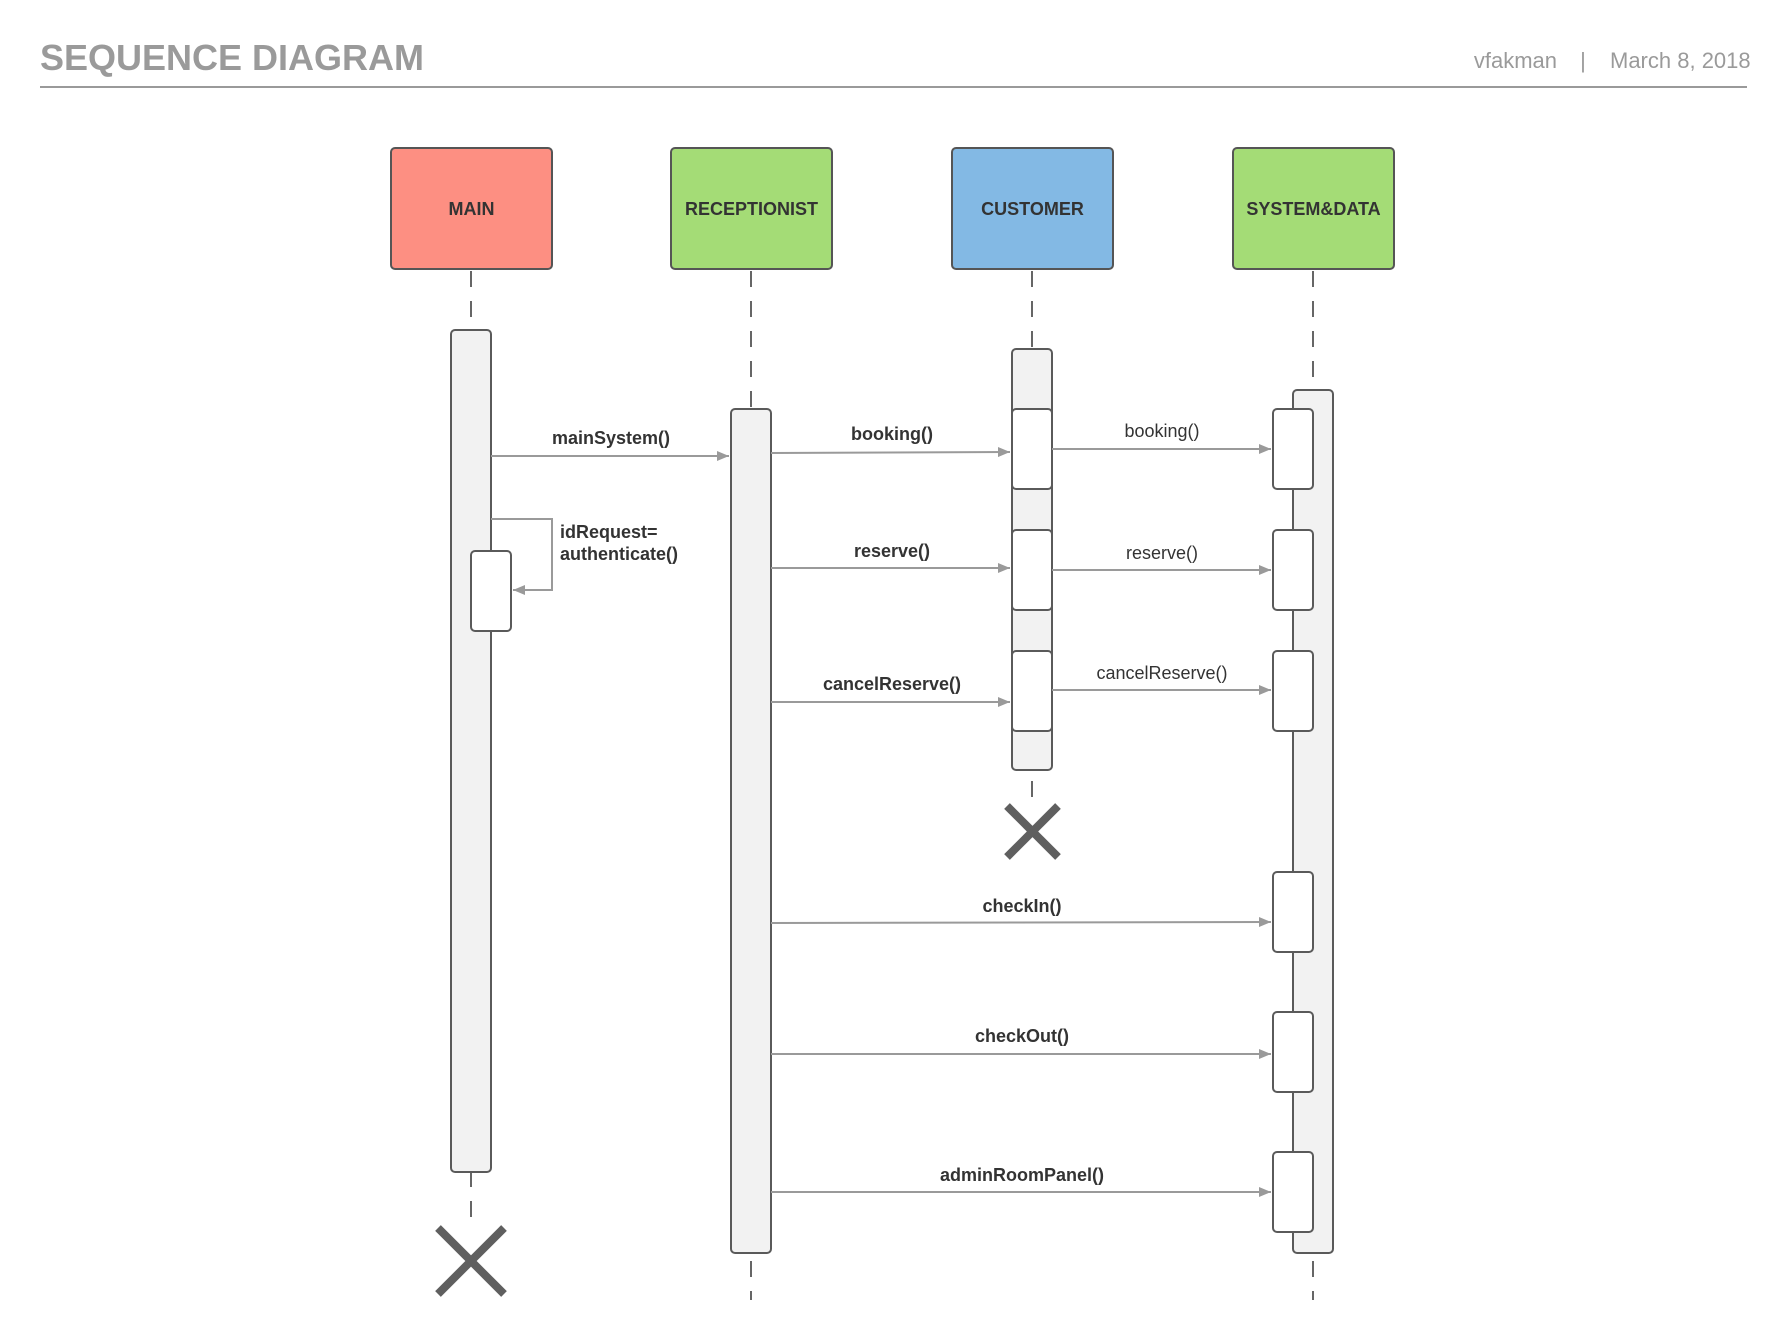 The height and width of the screenshot is (1336, 1777). I want to click on destroy-mark-customer, so click(1032, 831).